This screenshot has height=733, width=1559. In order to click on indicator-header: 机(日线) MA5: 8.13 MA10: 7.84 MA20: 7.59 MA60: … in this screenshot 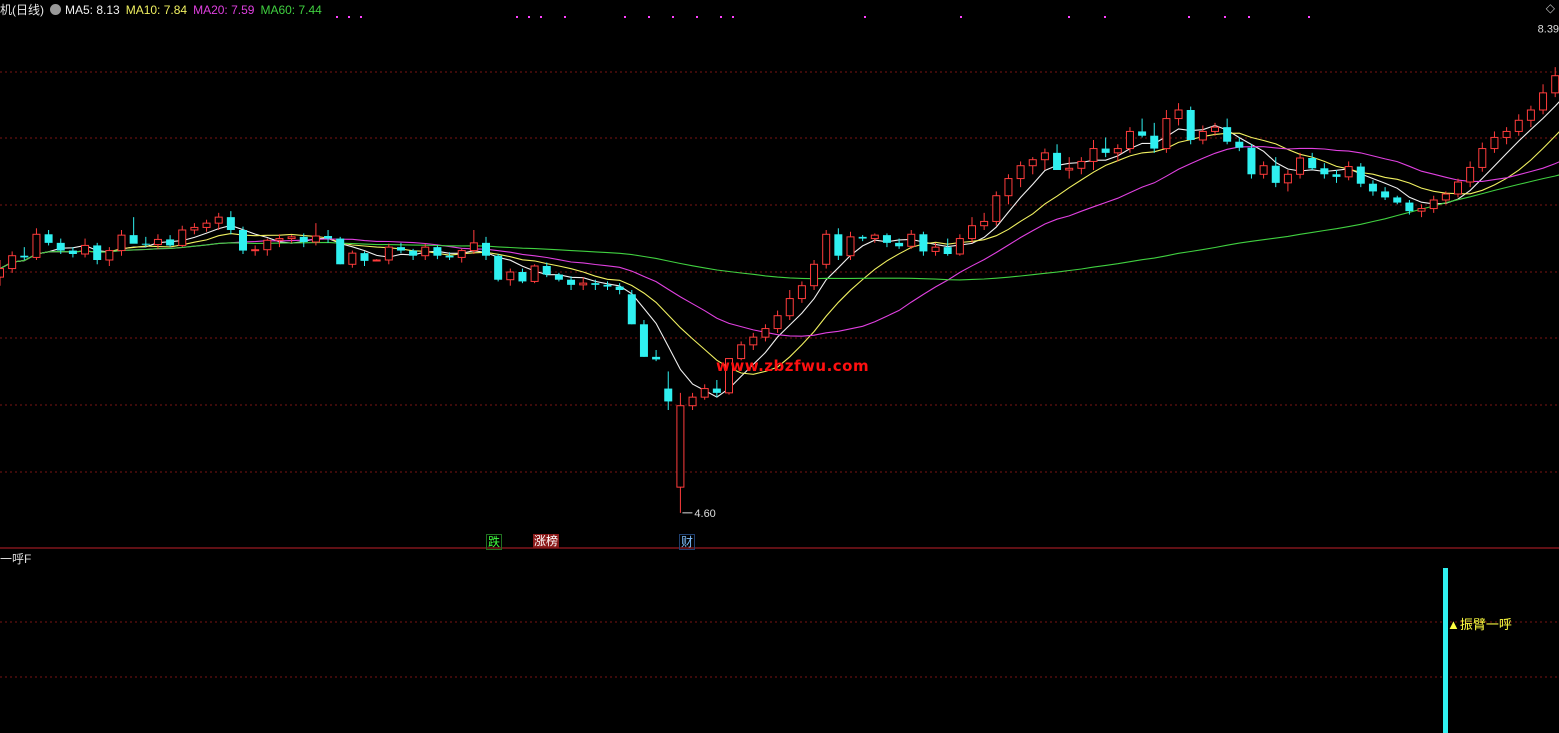, I will do `click(164, 9)`.